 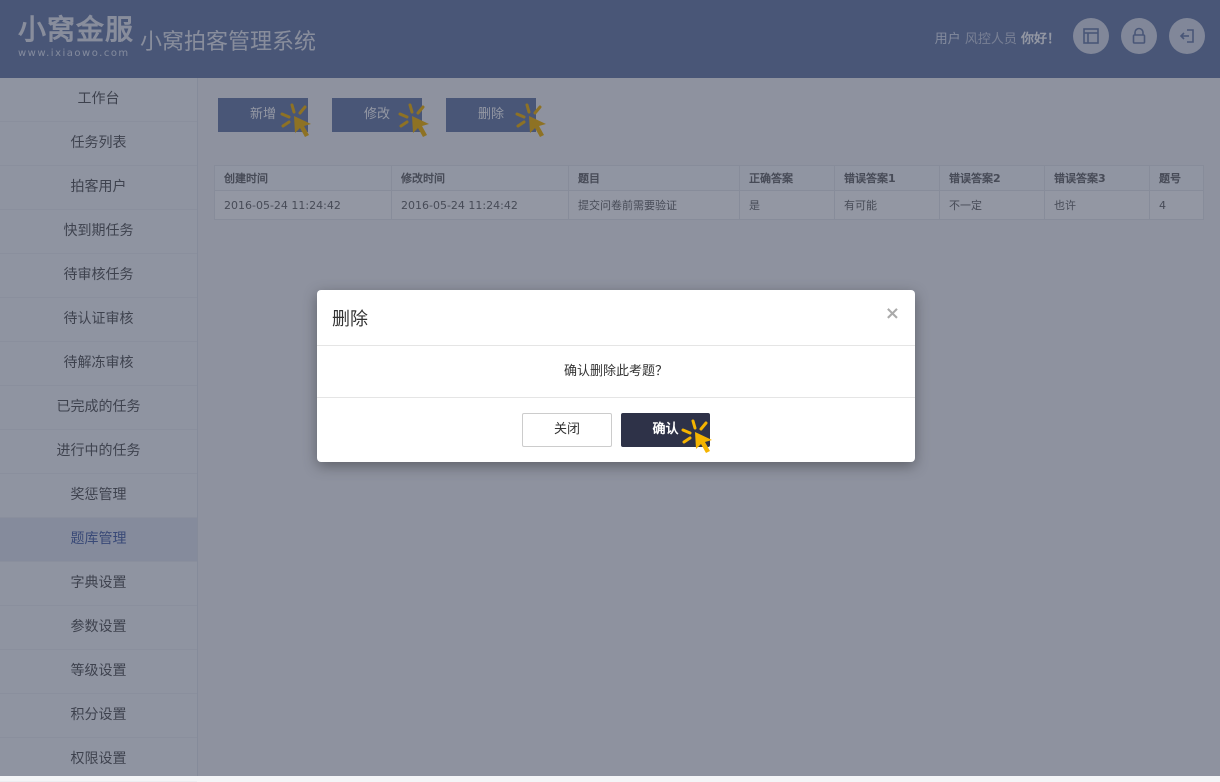 I want to click on click-cursor-icon, so click(x=696, y=436).